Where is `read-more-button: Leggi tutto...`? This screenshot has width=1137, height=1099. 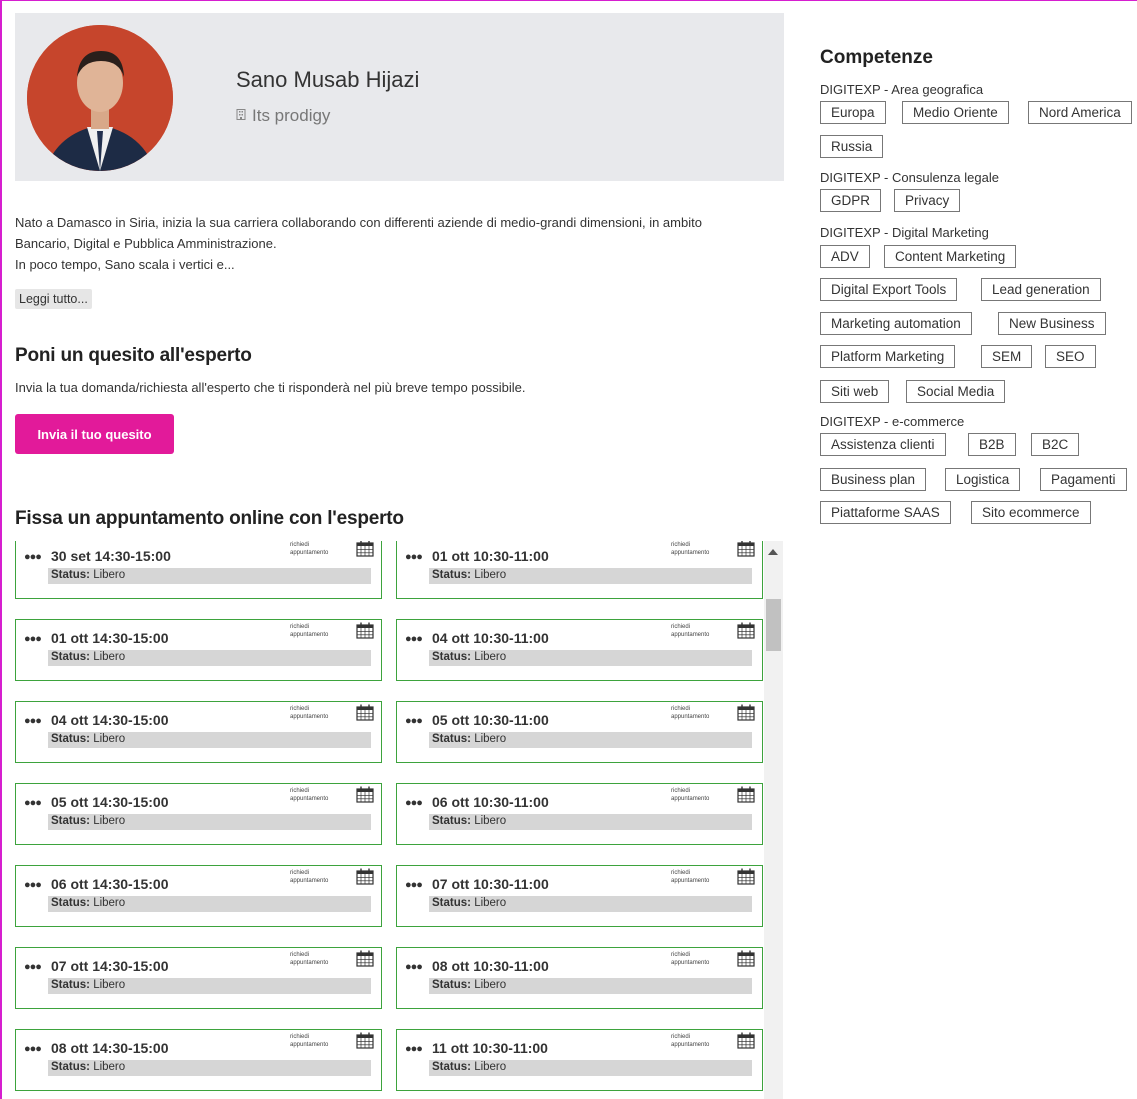 read-more-button: Leggi tutto... is located at coordinates (53, 299).